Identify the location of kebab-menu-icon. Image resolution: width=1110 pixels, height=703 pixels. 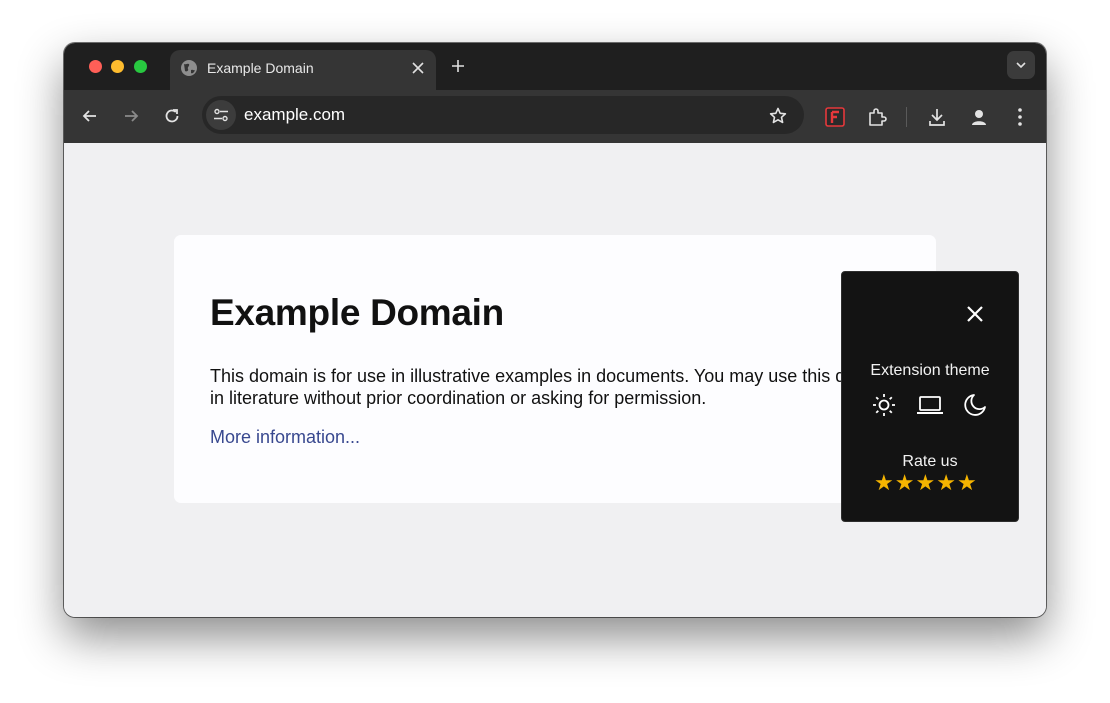
(1020, 119).